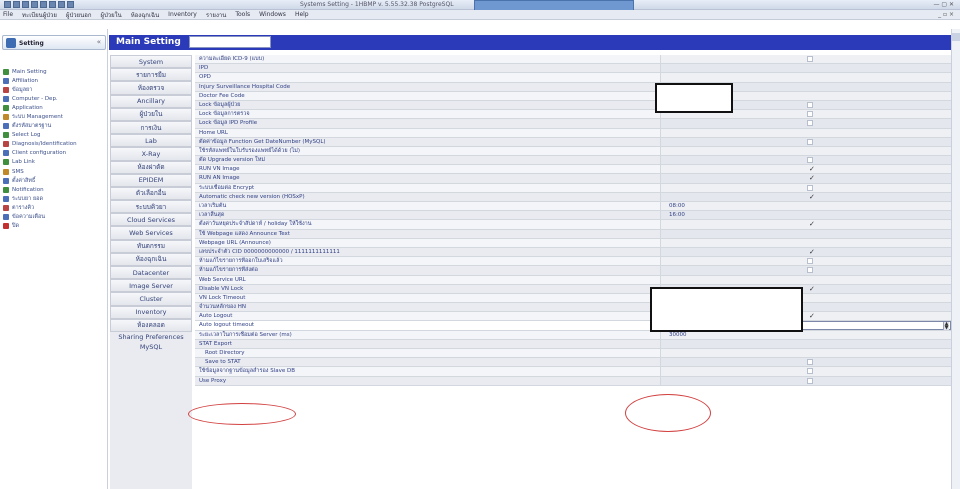 The image size is (960, 489). Describe the element at coordinates (573, 105) in the screenshot. I see `setting-row: Lock ข้อมูลผู้ป่วย` at that location.